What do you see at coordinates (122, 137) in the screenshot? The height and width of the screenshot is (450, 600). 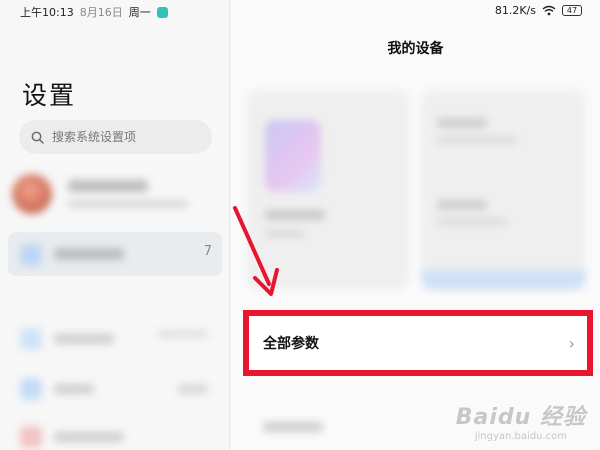 I see `search-input` at bounding box center [122, 137].